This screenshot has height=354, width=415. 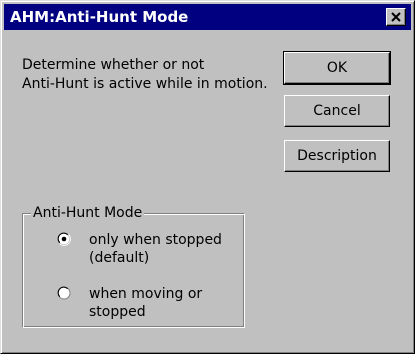 I want to click on description-line-2: Anti-Hunt is active while in motion., so click(x=145, y=84).